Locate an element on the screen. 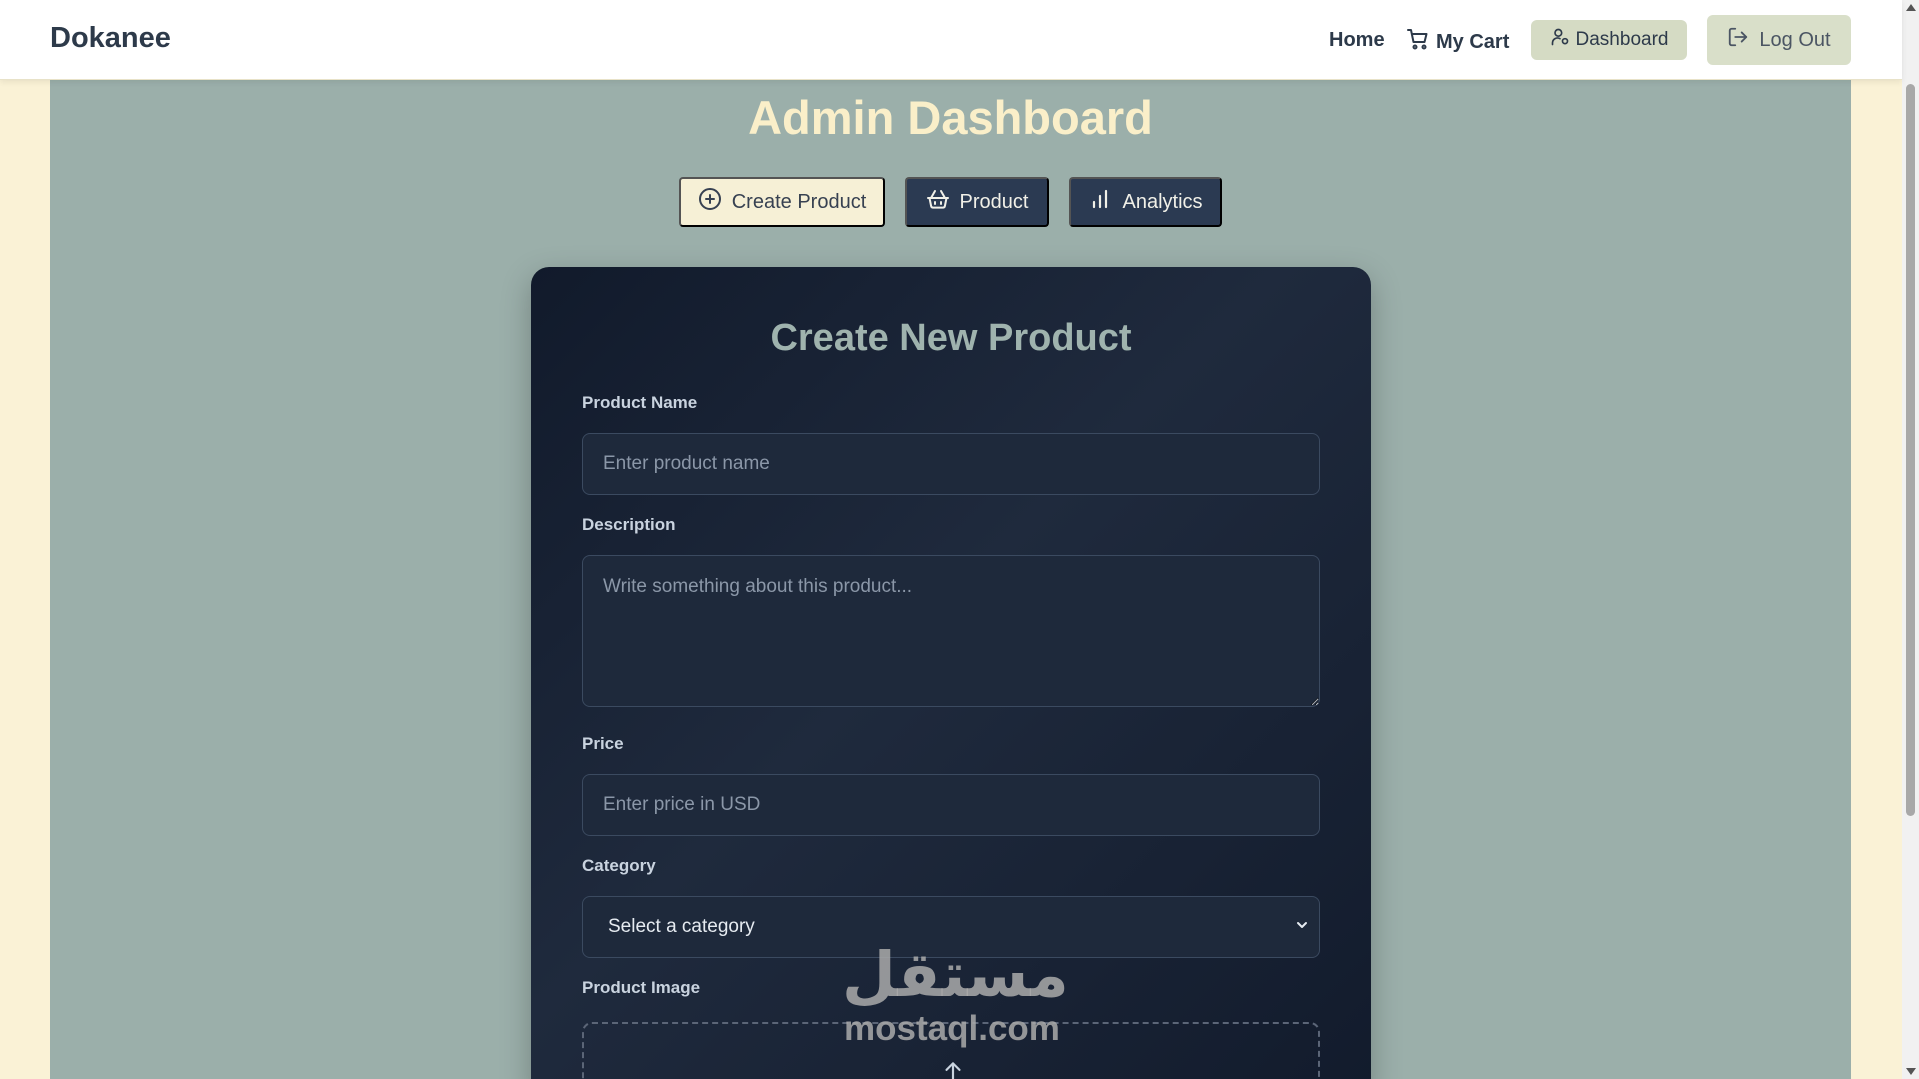 The height and width of the screenshot is (1079, 1919). price-input is located at coordinates (951, 805).